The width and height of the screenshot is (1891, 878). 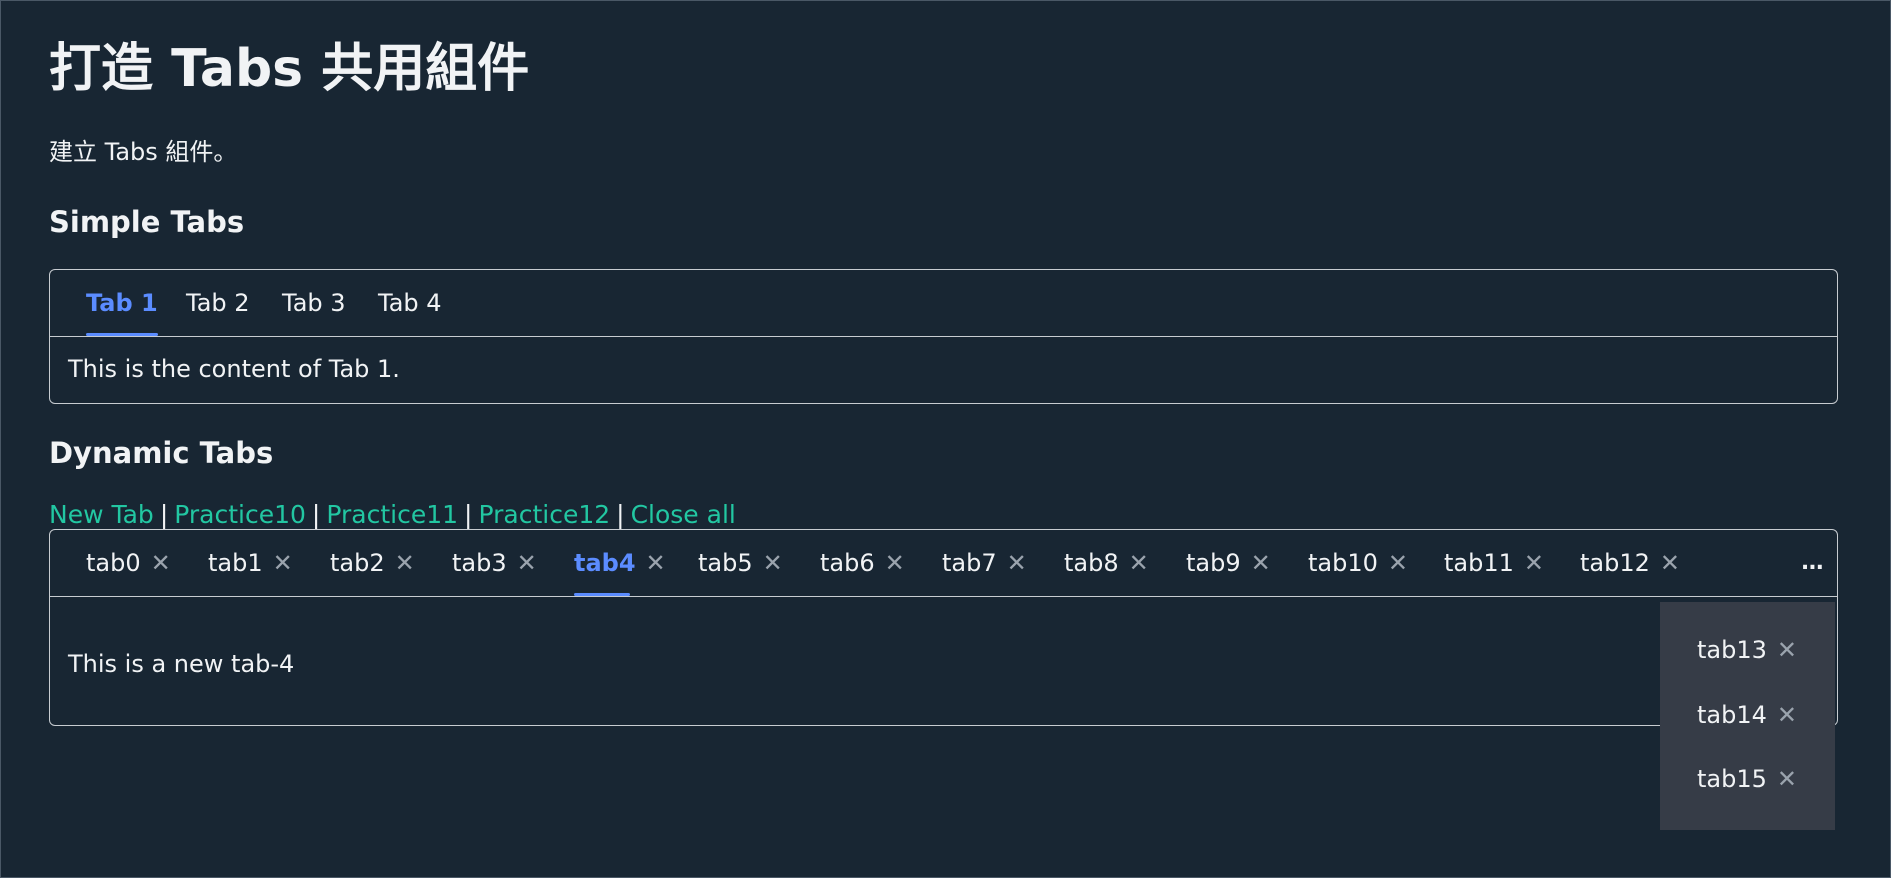 I want to click on dynamic-tabs-heading: Dynamic Tabs, so click(x=161, y=453).